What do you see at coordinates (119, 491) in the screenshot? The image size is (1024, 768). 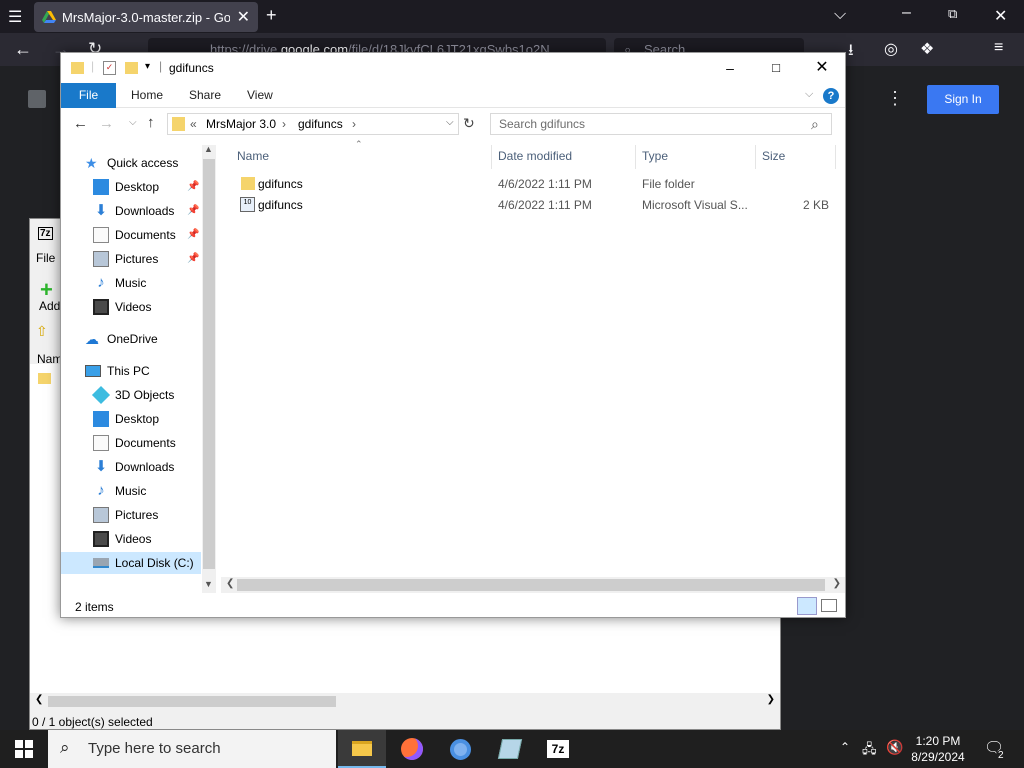 I see `nav-pc-music: ♪ Music` at bounding box center [119, 491].